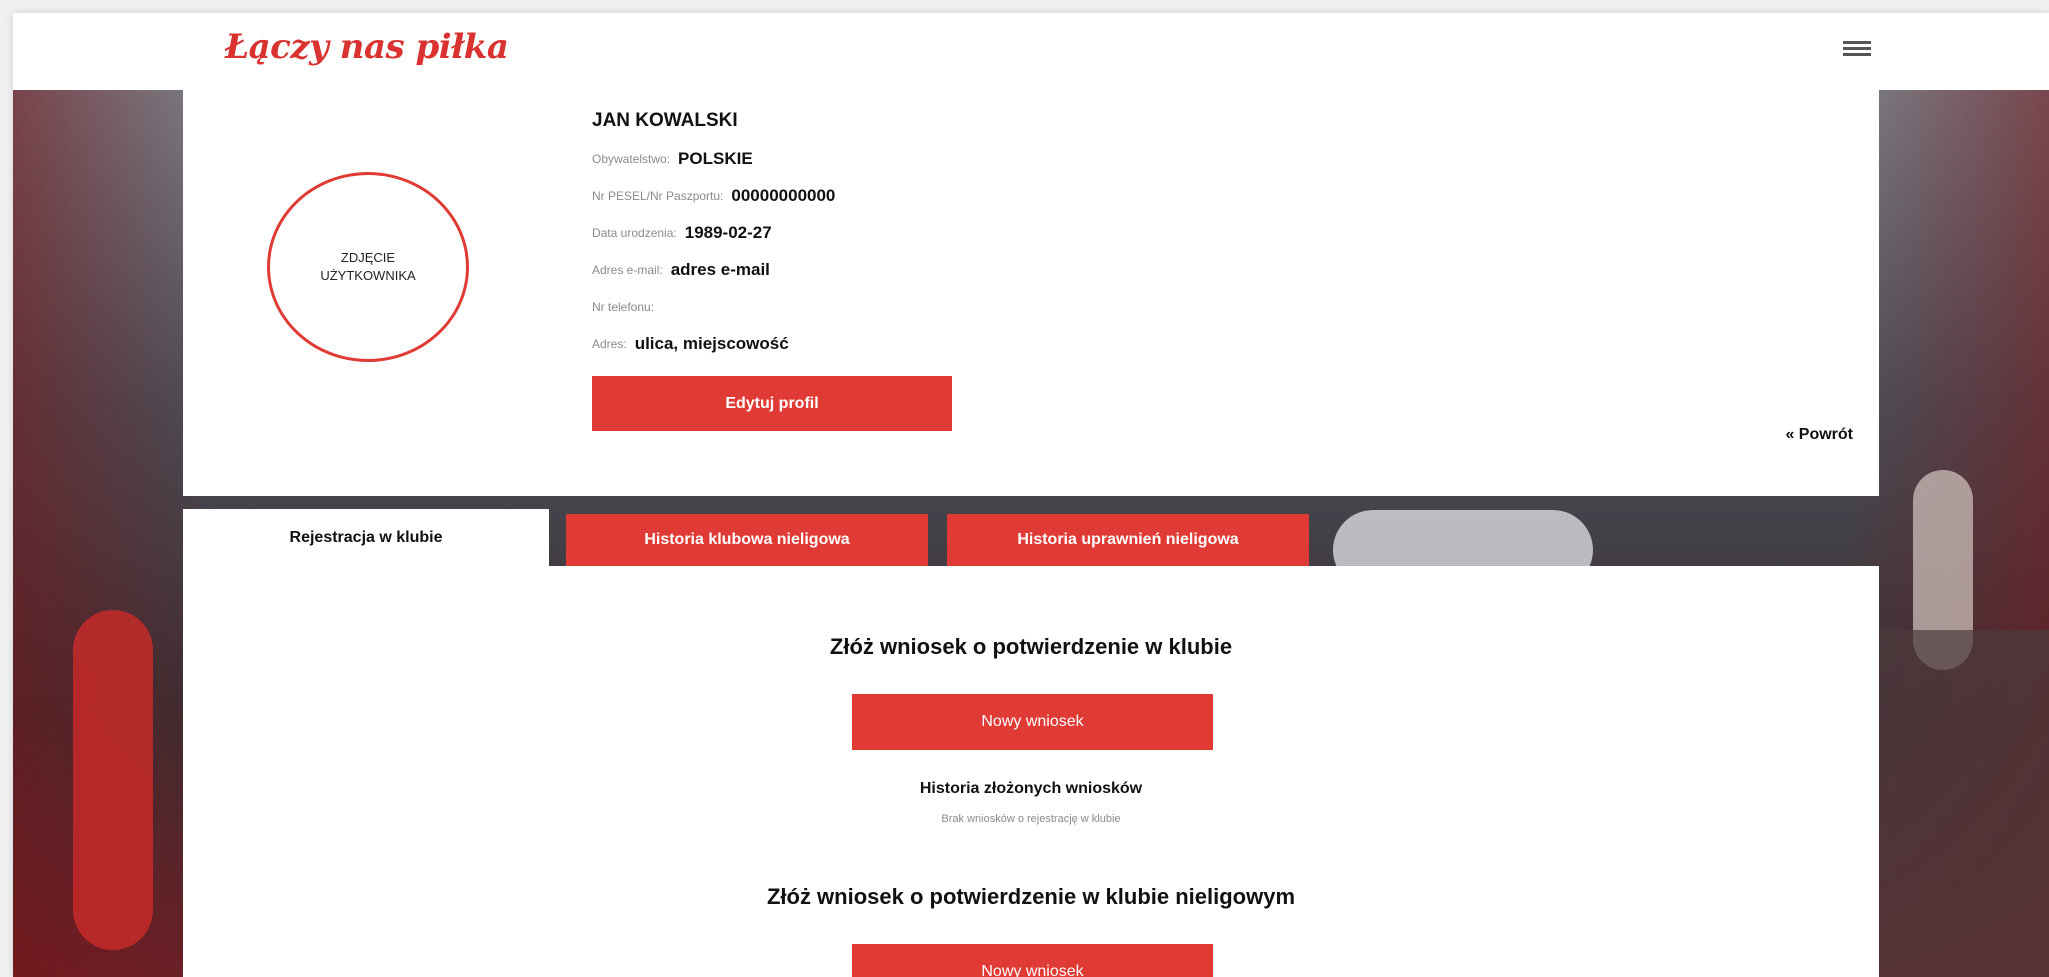  I want to click on field-email: Adres e-mail: adres e-mail, so click(713, 269).